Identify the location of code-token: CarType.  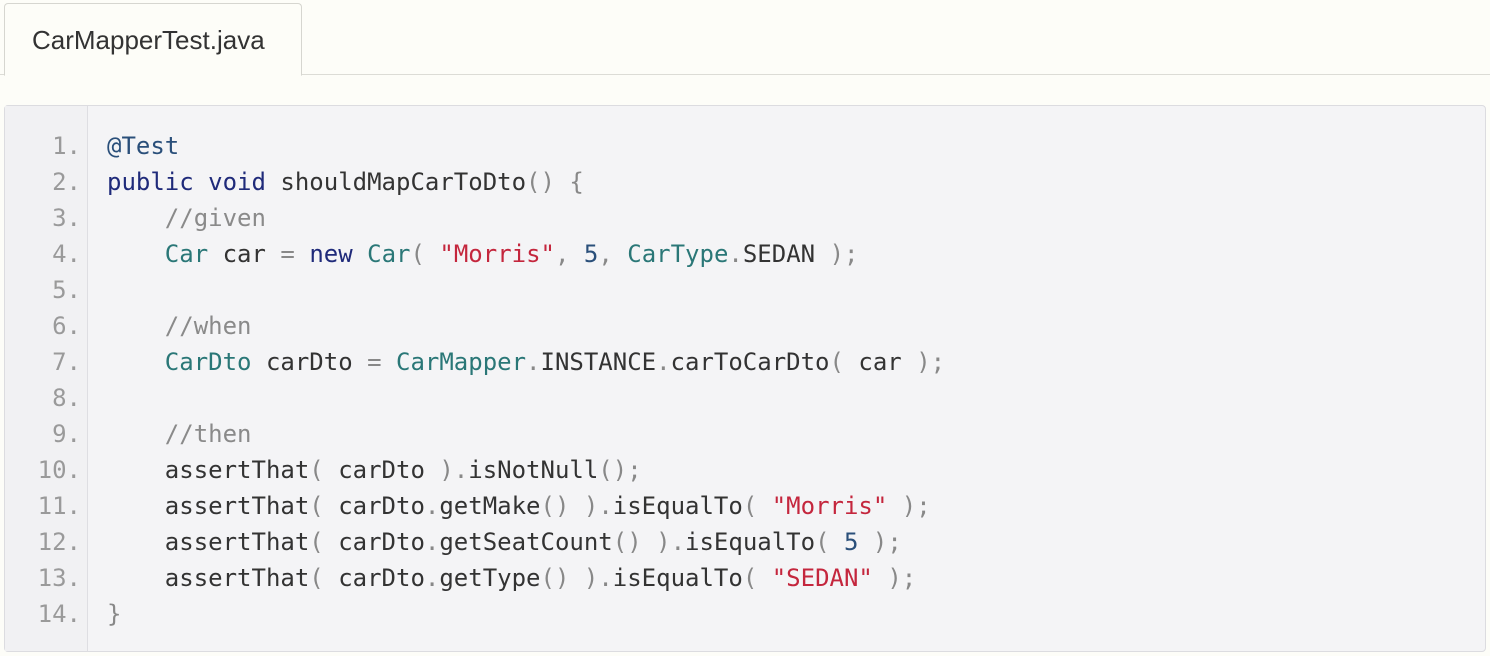
(678, 254).